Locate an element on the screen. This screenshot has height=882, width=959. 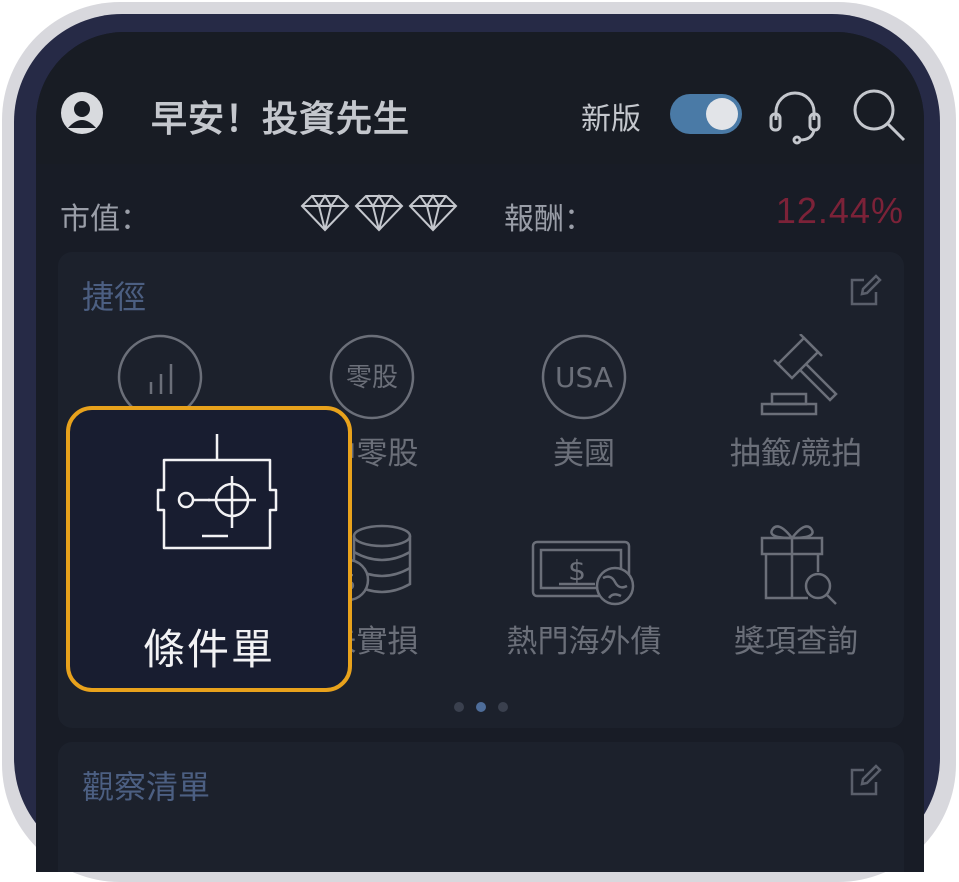
shortcut-item: 獎項查詢 is located at coordinates (796, 589).